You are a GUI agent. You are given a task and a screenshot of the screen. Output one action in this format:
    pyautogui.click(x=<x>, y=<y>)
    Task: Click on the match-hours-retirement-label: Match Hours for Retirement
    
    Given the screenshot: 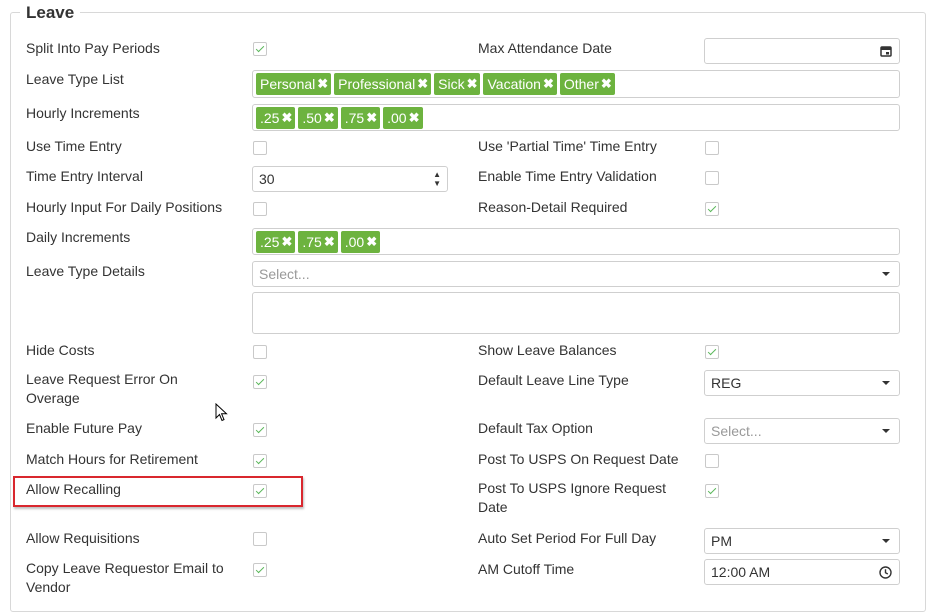 What is the action you would take?
    pyautogui.click(x=112, y=459)
    